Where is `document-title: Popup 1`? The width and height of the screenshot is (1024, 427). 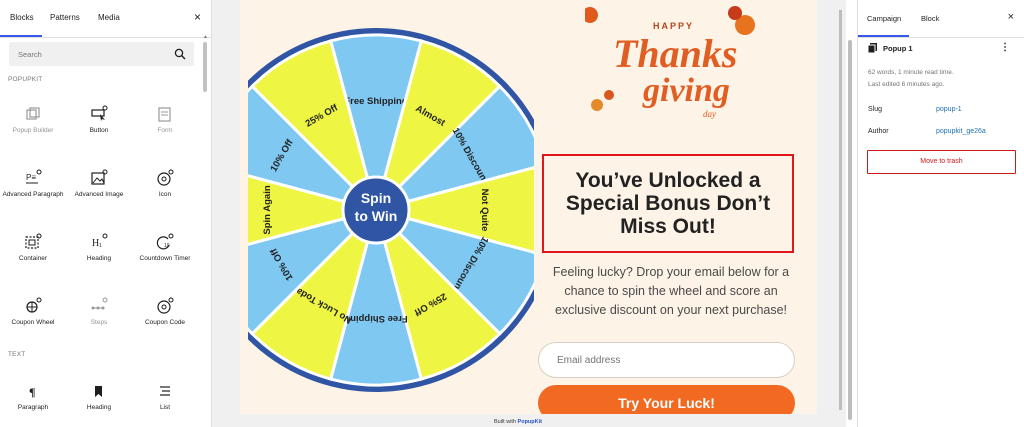 document-title: Popup 1 is located at coordinates (890, 48).